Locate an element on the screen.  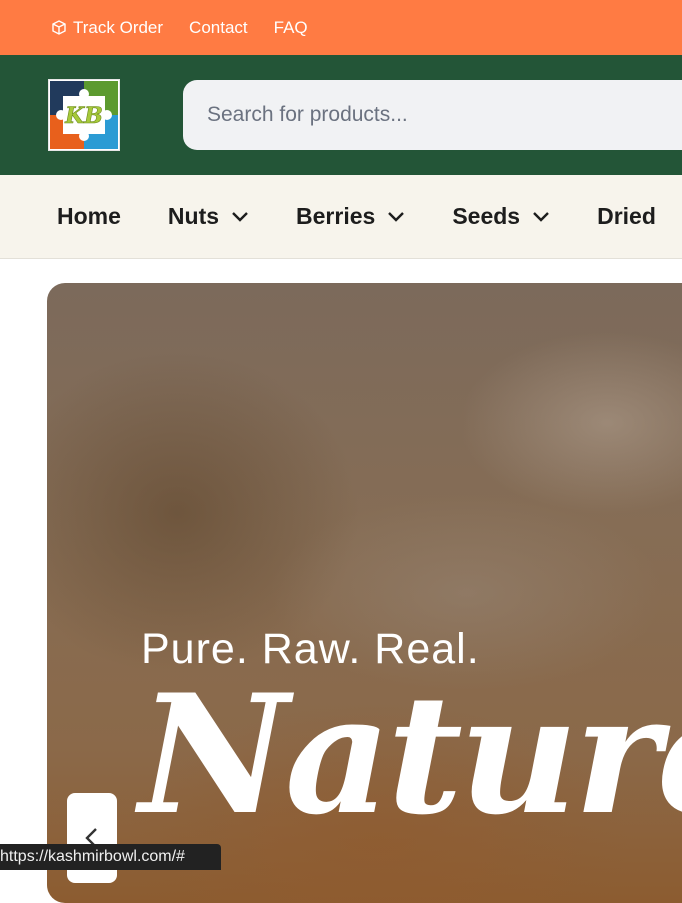
search-bar is located at coordinates (432, 115).